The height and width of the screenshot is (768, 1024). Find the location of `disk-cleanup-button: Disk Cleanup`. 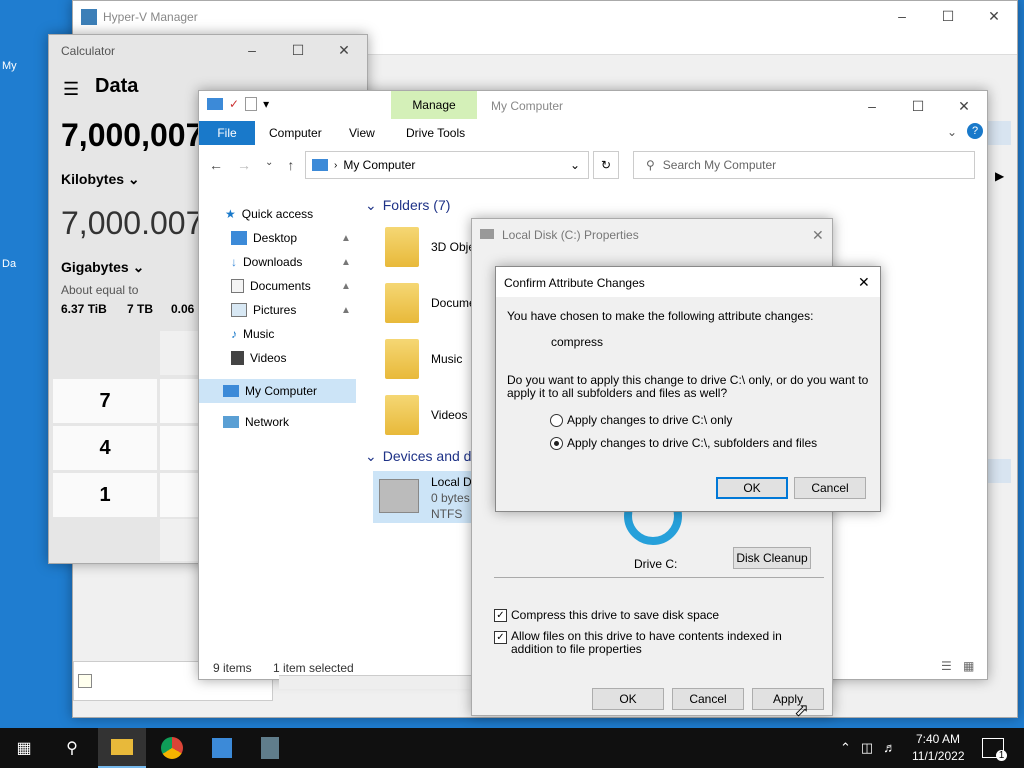

disk-cleanup-button: Disk Cleanup is located at coordinates (772, 558).